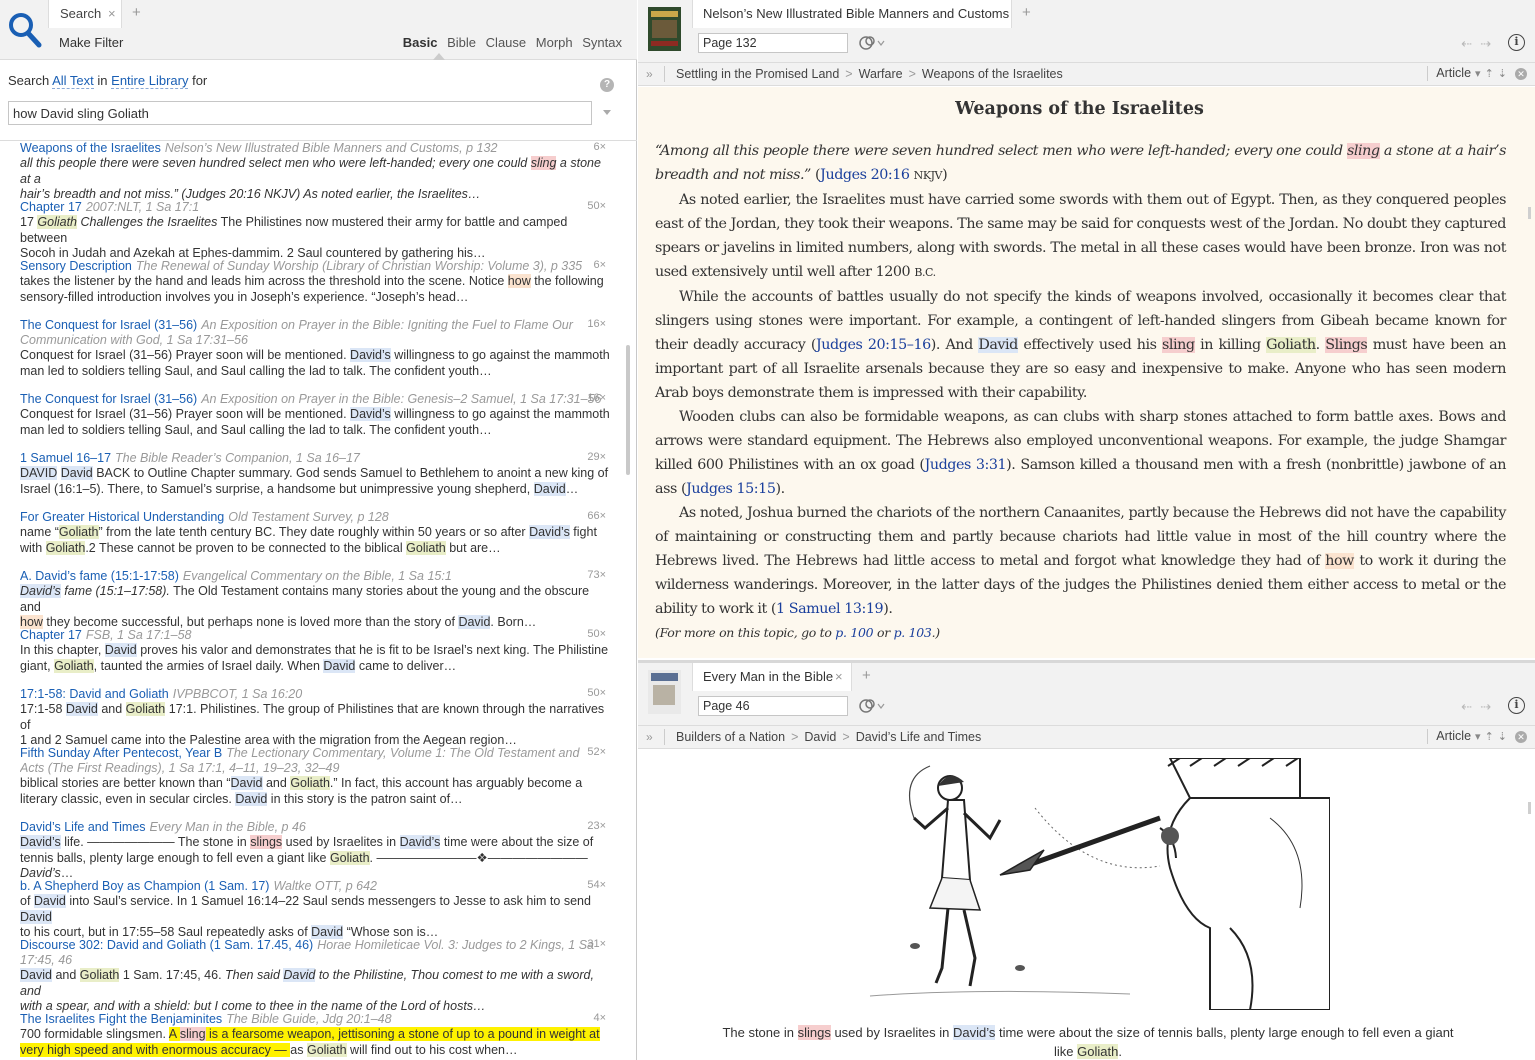  What do you see at coordinates (506, 42) in the screenshot?
I see `tab-clause: Clause` at bounding box center [506, 42].